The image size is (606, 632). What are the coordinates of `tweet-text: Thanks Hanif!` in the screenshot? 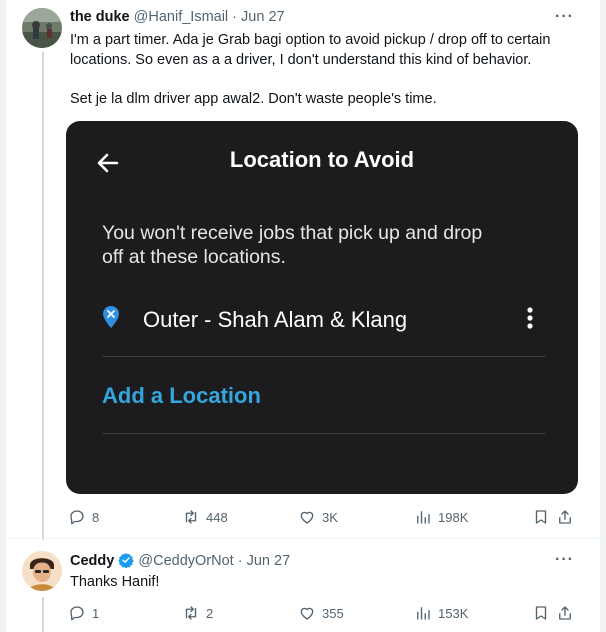 It's located at (115, 582).